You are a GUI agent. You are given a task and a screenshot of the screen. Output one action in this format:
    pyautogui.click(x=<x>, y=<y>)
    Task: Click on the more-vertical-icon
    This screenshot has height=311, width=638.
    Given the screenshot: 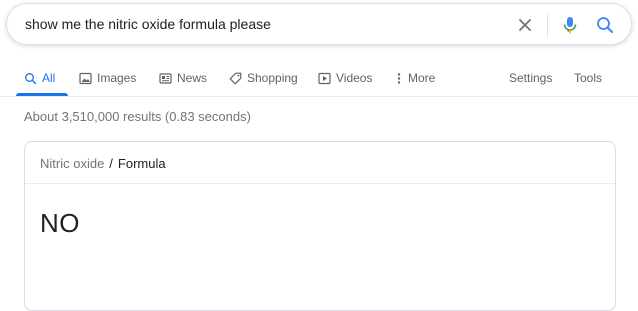 What is the action you would take?
    pyautogui.click(x=399, y=78)
    